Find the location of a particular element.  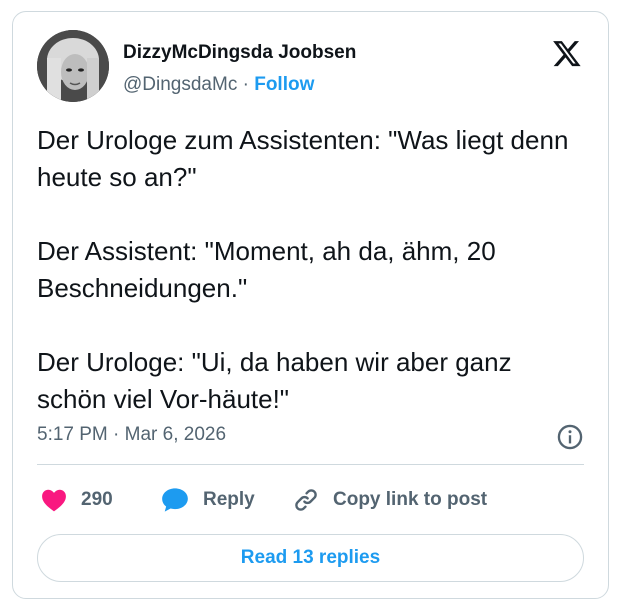

author-handle-line: @DingsdaMc · Follow is located at coordinates (218, 85).